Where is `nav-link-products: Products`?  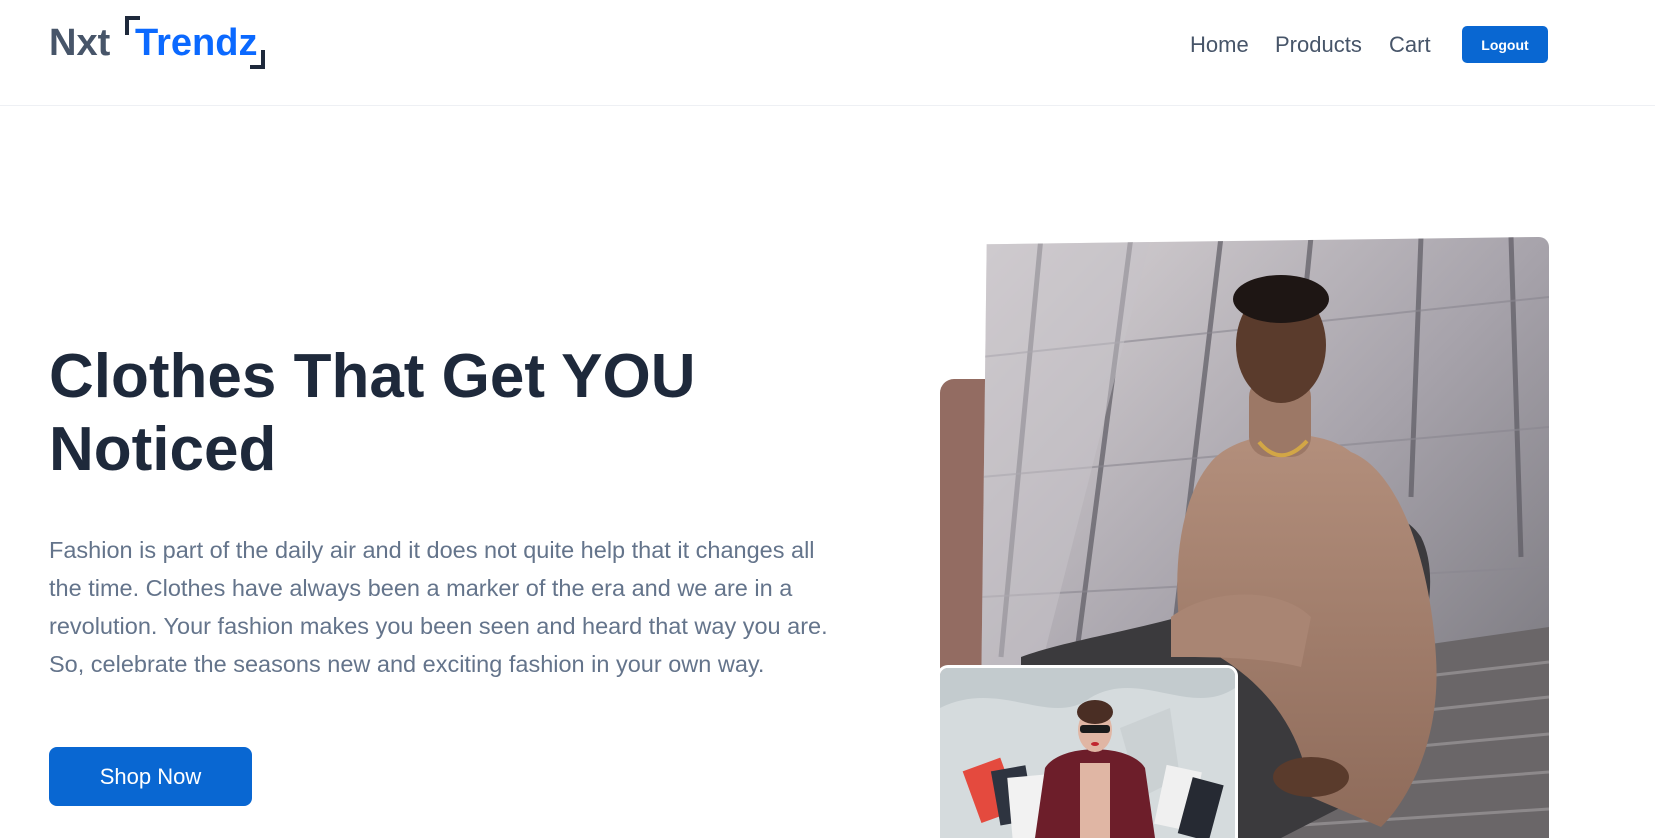 nav-link-products: Products is located at coordinates (1318, 45).